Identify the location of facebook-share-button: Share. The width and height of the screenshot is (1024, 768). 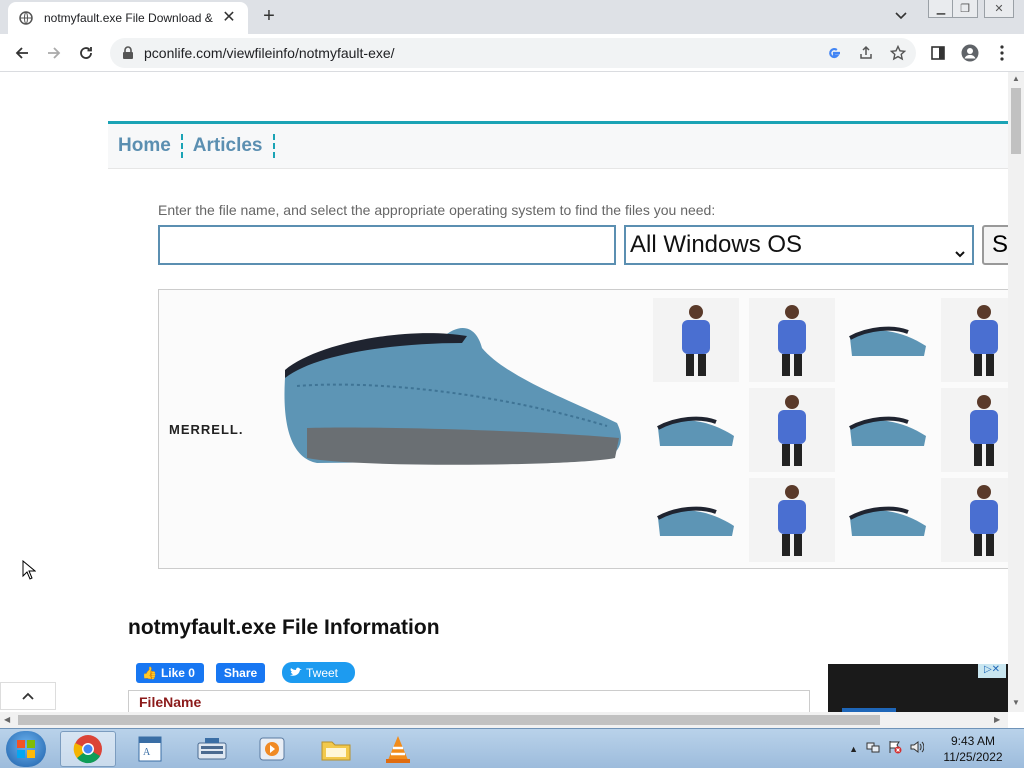
(240, 673).